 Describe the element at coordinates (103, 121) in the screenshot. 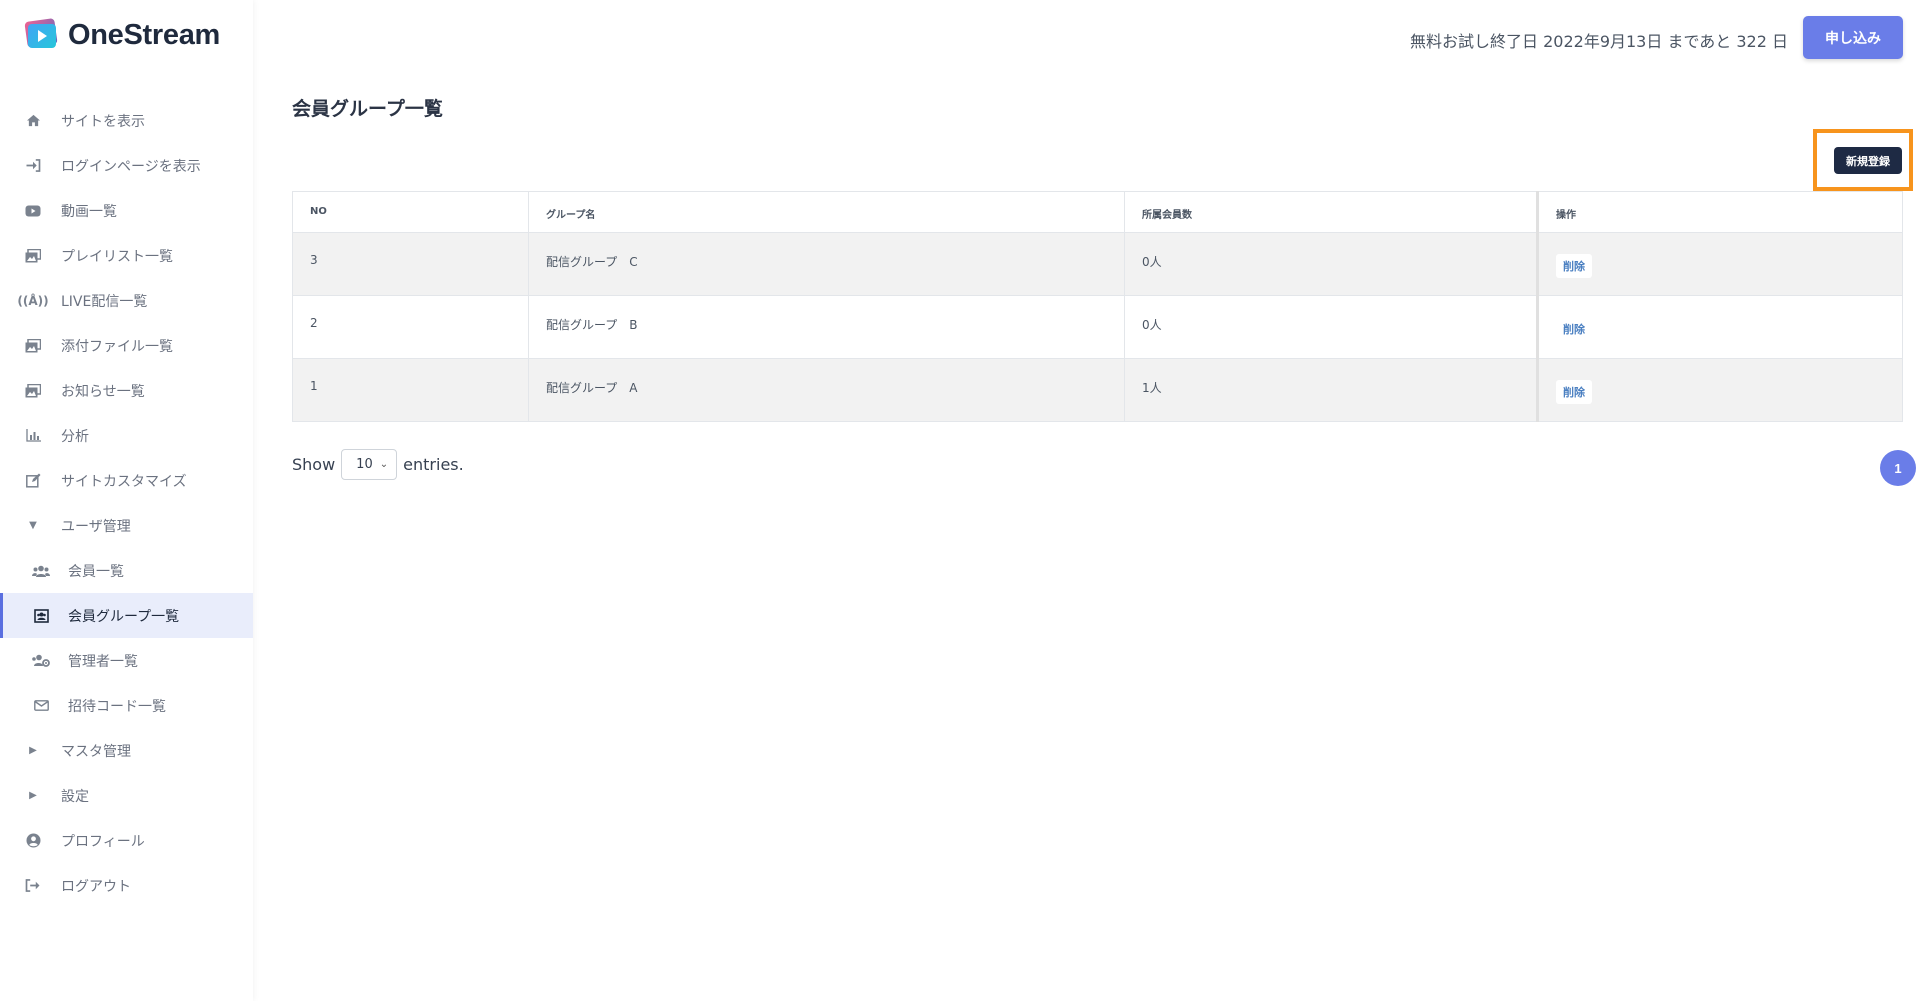

I see `sidebar-item-label: サイトを表示` at that location.